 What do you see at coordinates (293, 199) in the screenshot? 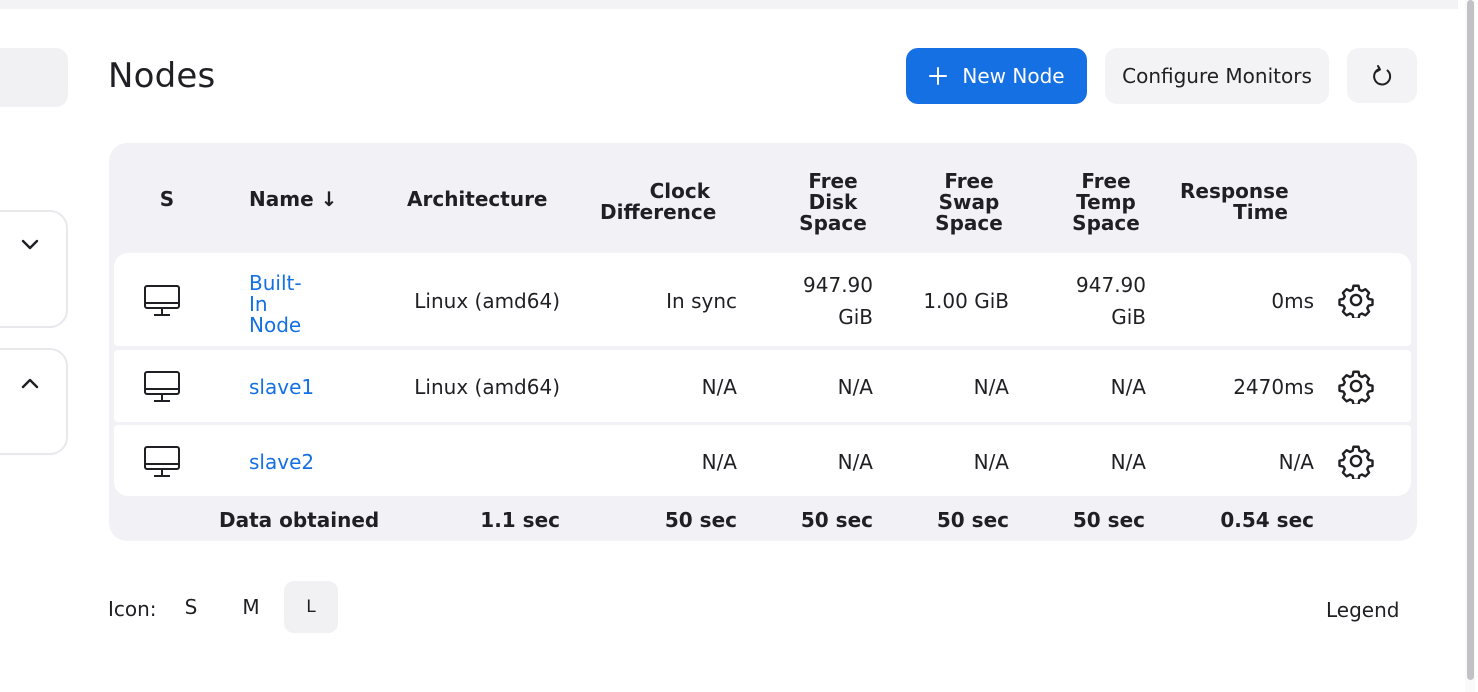
I see `header-name: Name ↓` at bounding box center [293, 199].